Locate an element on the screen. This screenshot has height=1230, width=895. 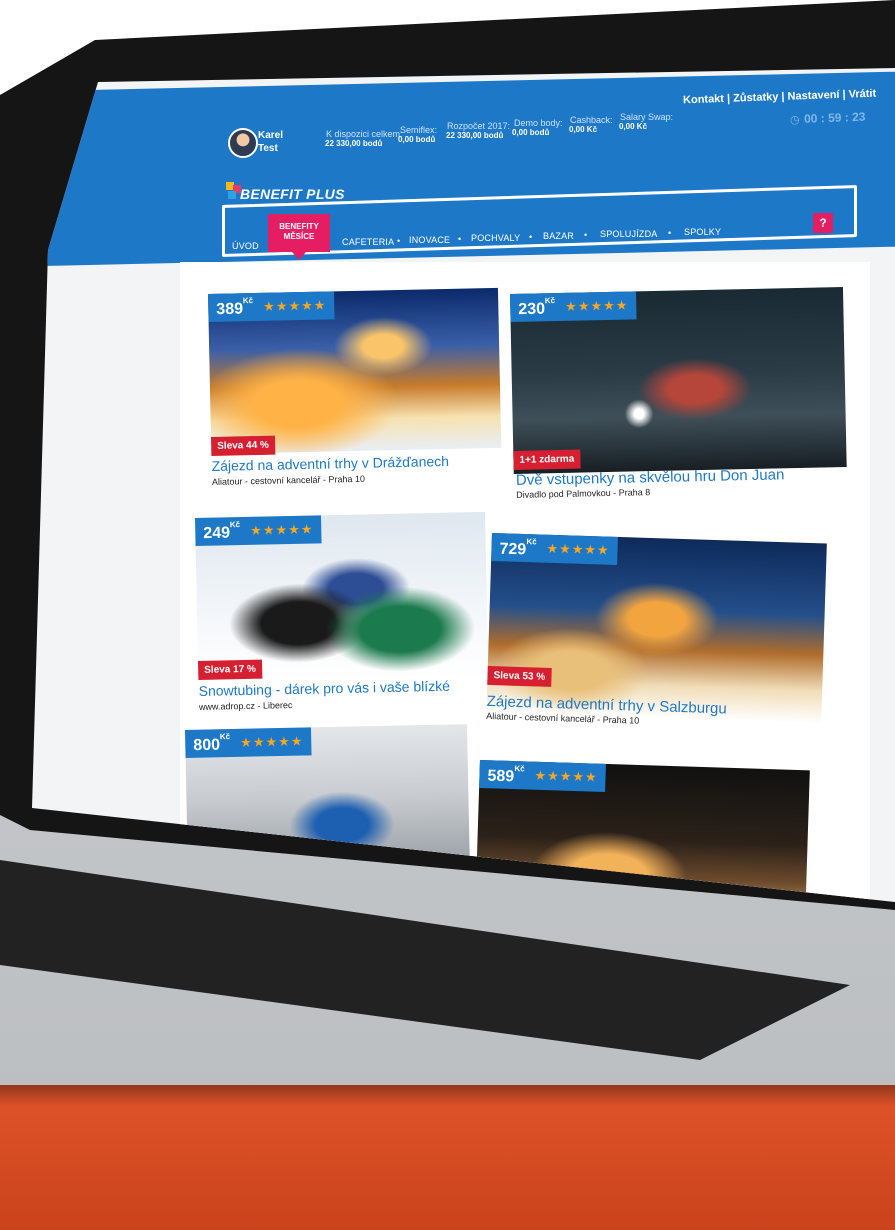
clock-icon: ◷ is located at coordinates (794, 120).